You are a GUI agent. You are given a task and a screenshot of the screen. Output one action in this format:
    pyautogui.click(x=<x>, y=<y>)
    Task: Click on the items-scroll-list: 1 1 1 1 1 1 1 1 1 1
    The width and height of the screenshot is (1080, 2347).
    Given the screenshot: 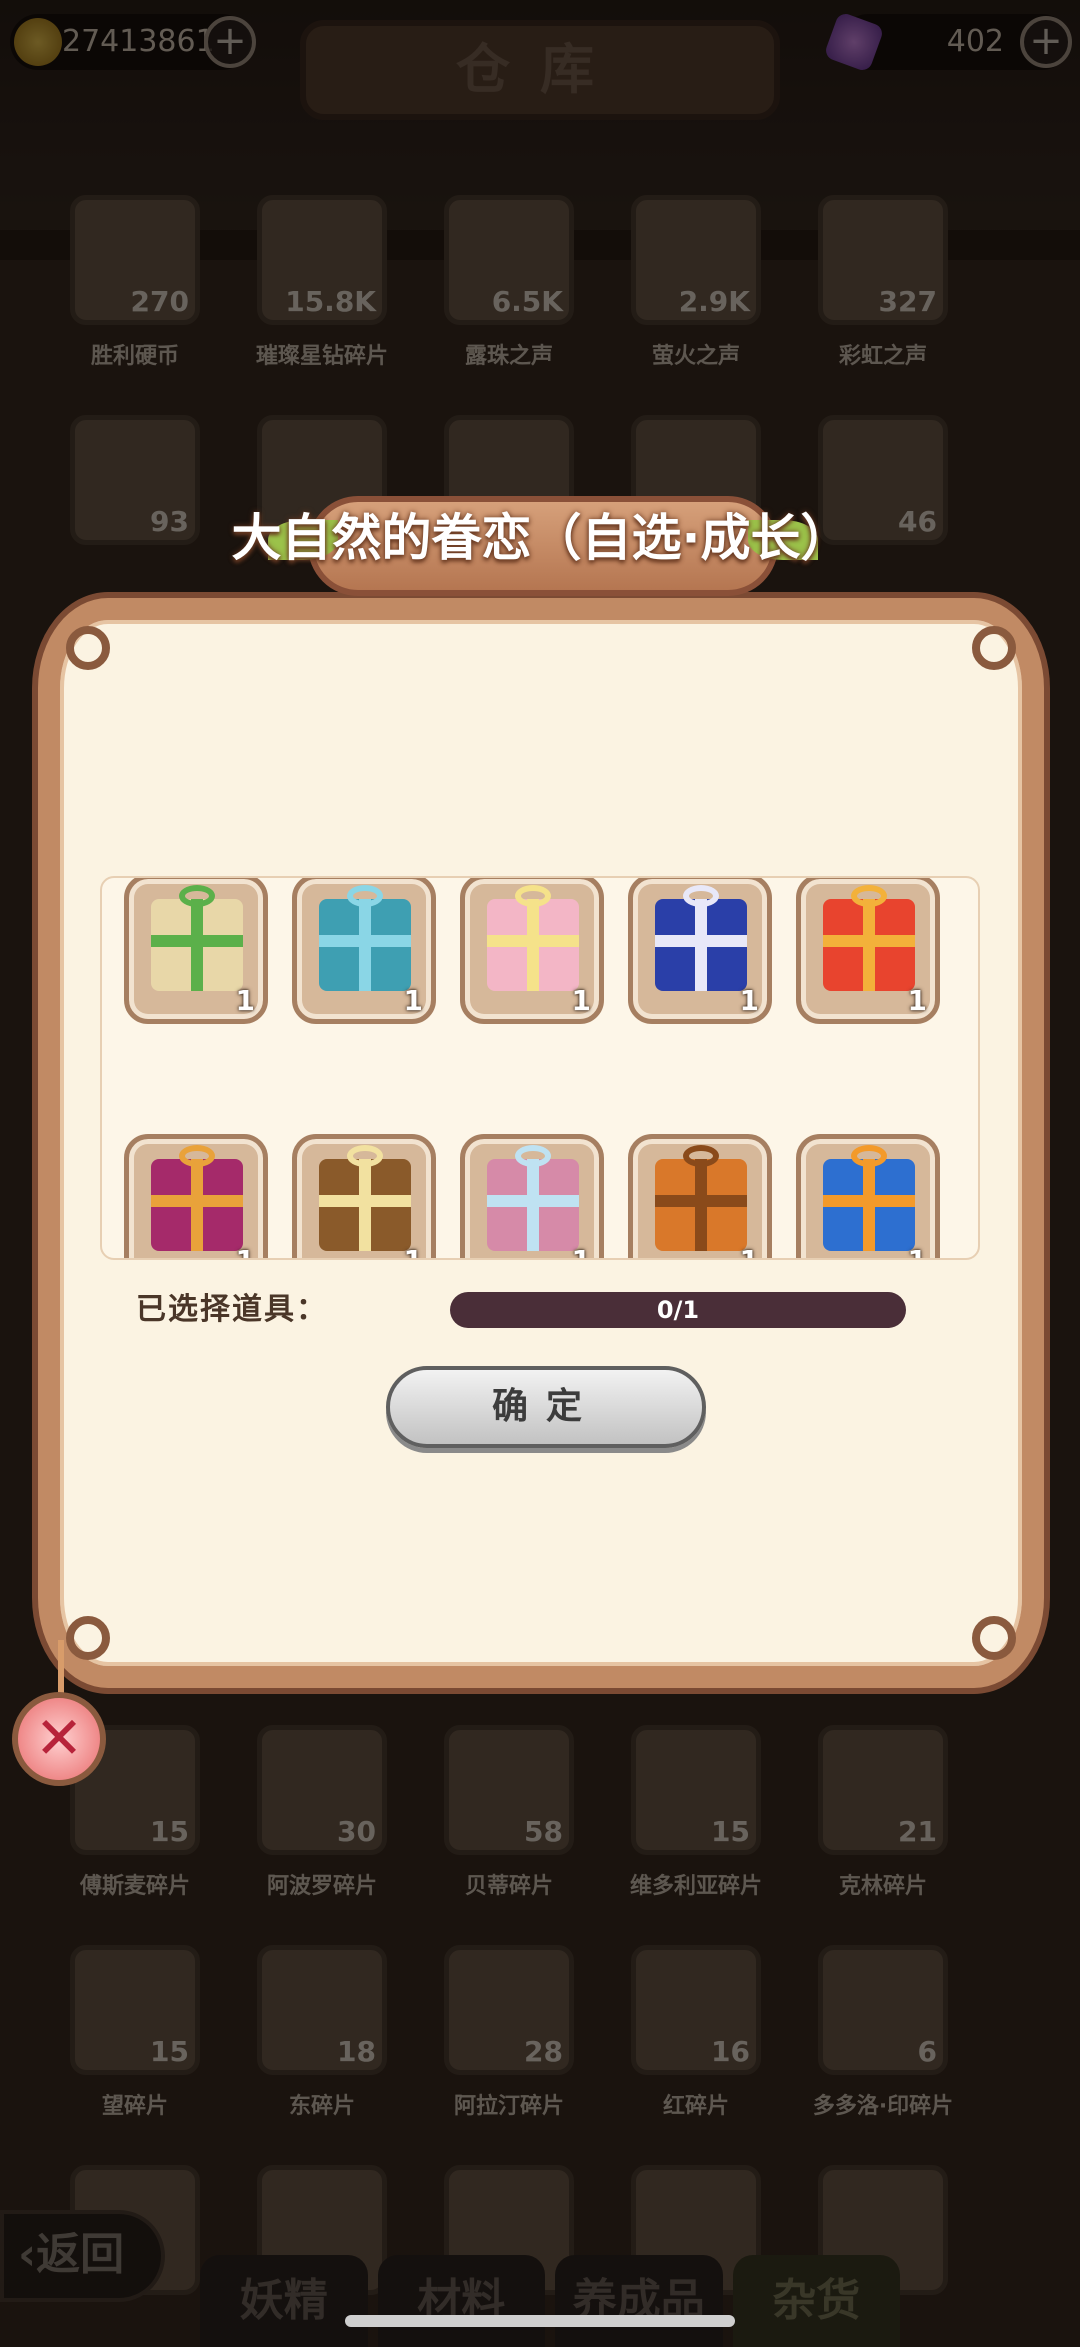 What is the action you would take?
    pyautogui.click(x=540, y=1068)
    